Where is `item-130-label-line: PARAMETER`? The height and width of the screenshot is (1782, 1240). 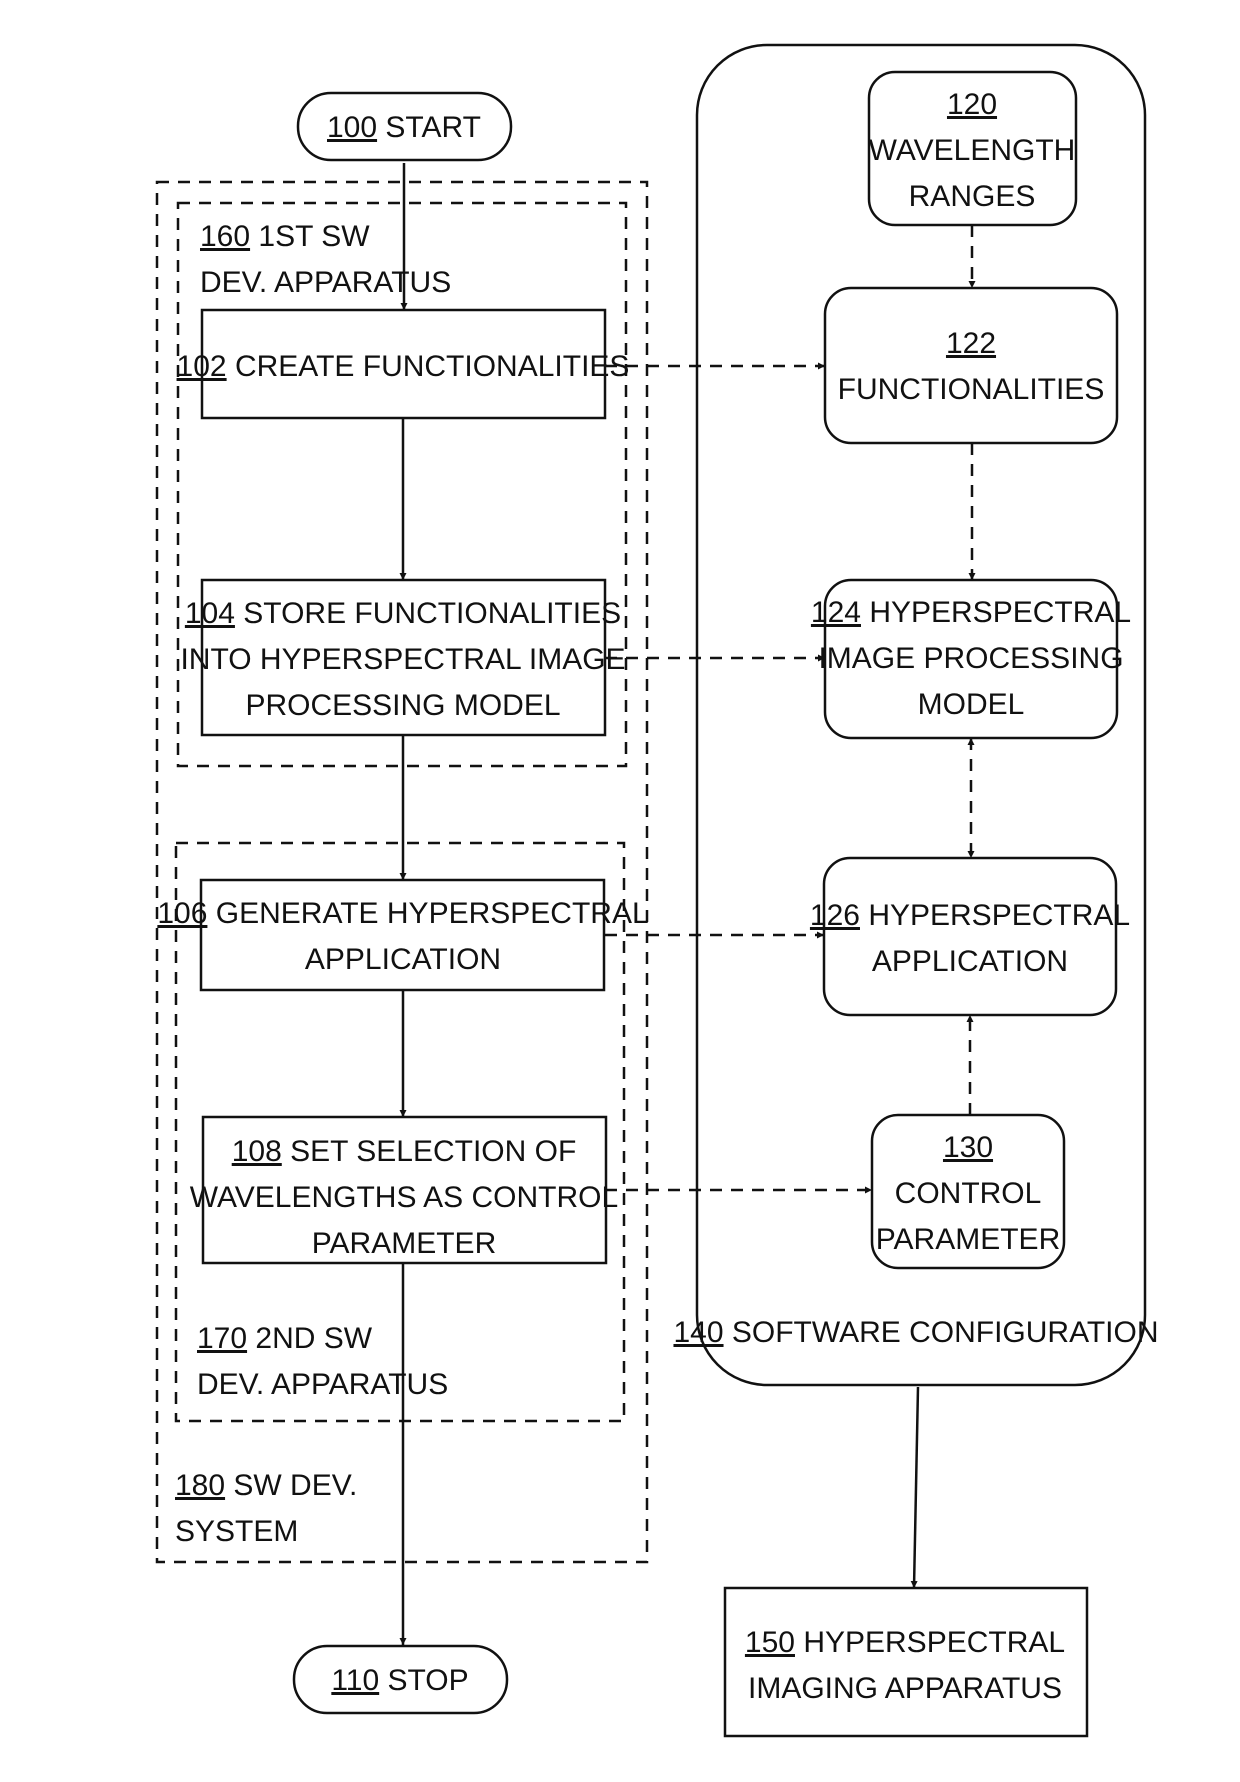
item-130-label-line: PARAMETER is located at coordinates (968, 1239).